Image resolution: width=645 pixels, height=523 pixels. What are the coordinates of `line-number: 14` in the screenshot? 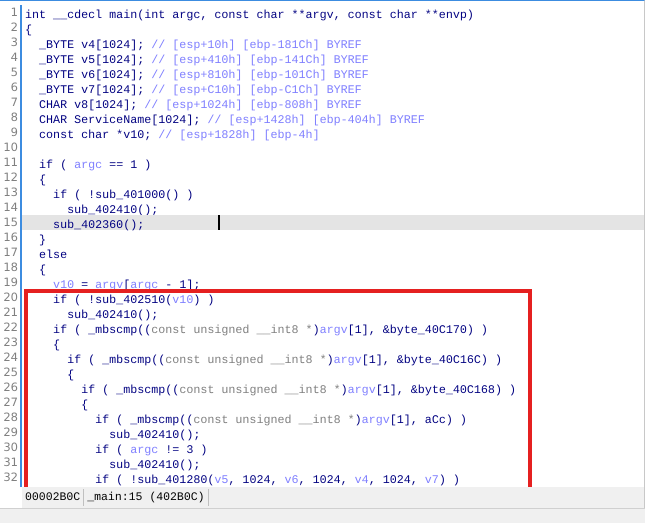 It's located at (10, 207).